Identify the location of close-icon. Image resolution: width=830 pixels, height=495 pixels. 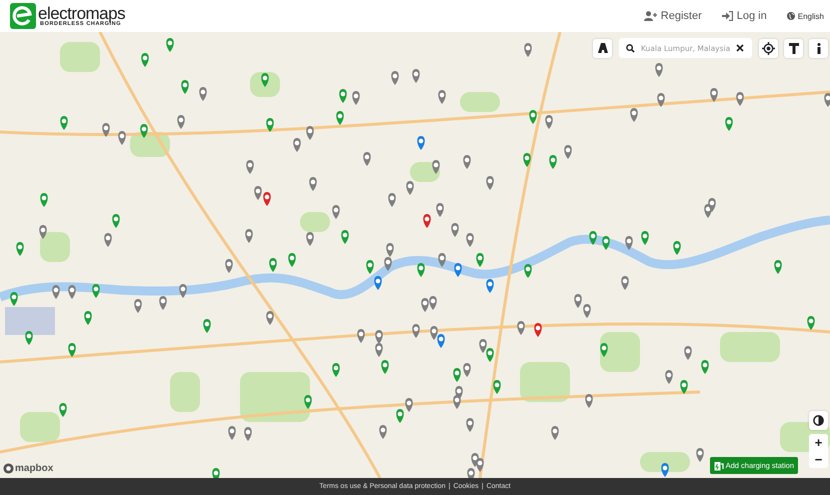
(740, 48).